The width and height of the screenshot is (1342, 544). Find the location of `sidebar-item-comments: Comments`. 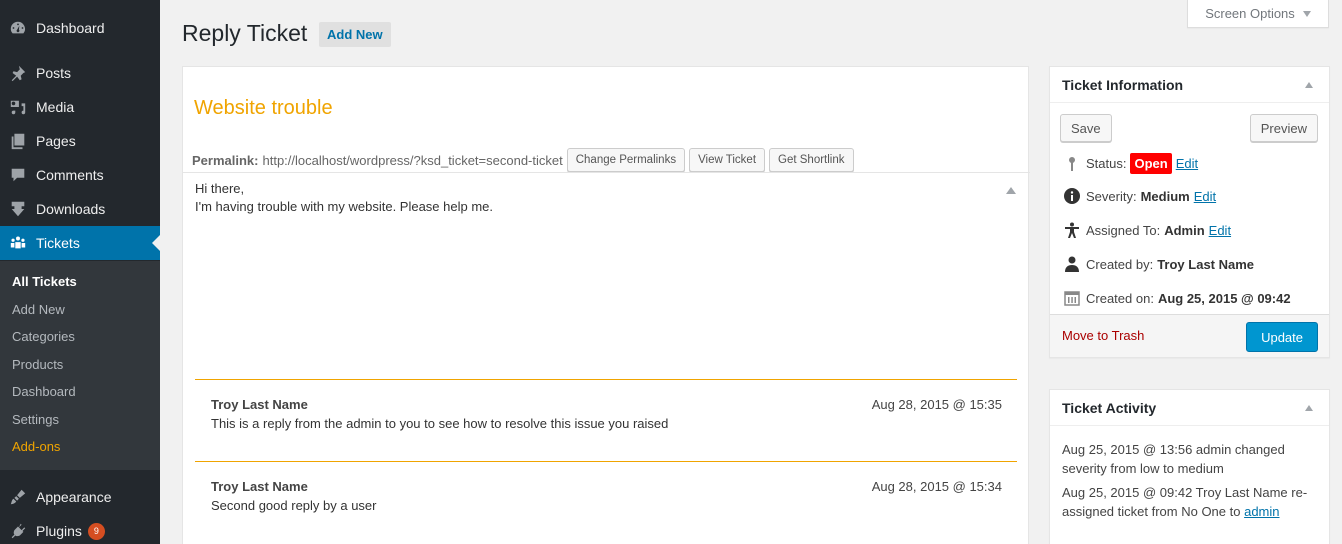

sidebar-item-comments: Comments is located at coordinates (80, 175).